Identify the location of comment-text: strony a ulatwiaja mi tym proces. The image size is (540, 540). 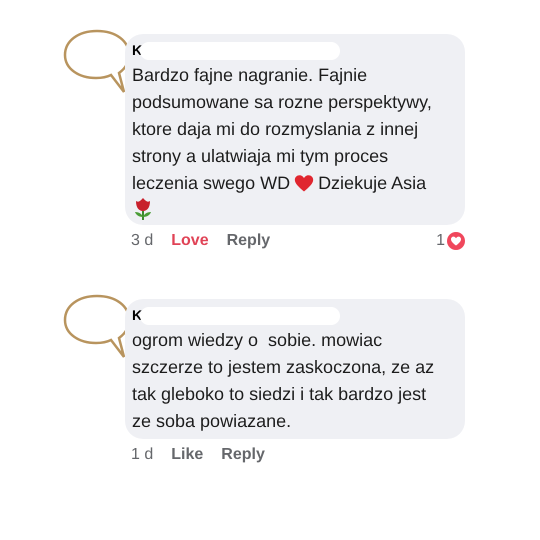
(260, 156).